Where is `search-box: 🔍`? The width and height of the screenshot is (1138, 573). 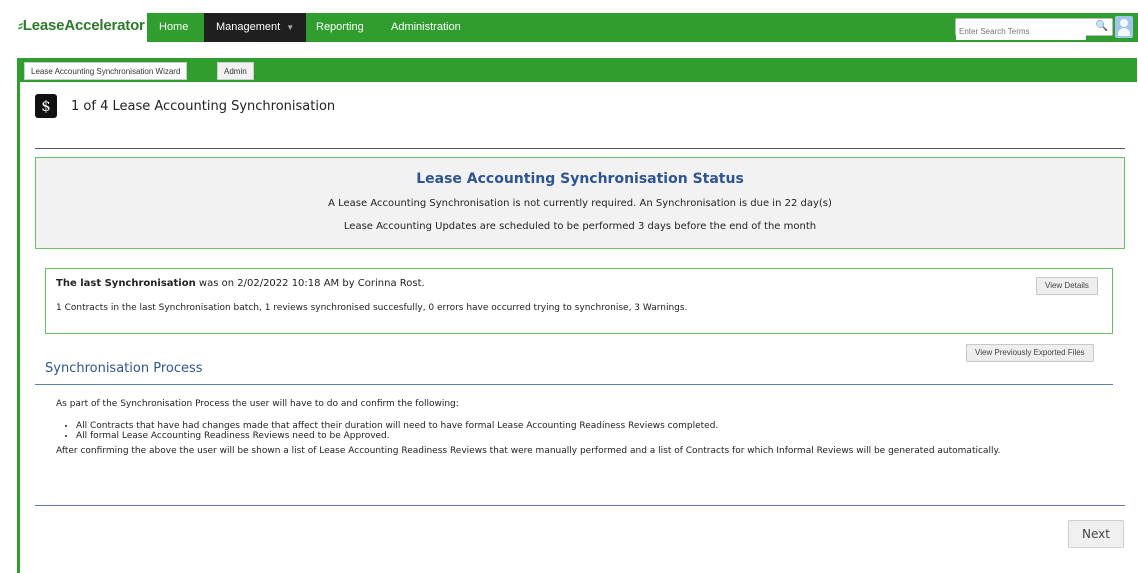
search-box: 🔍 is located at coordinates (1034, 29).